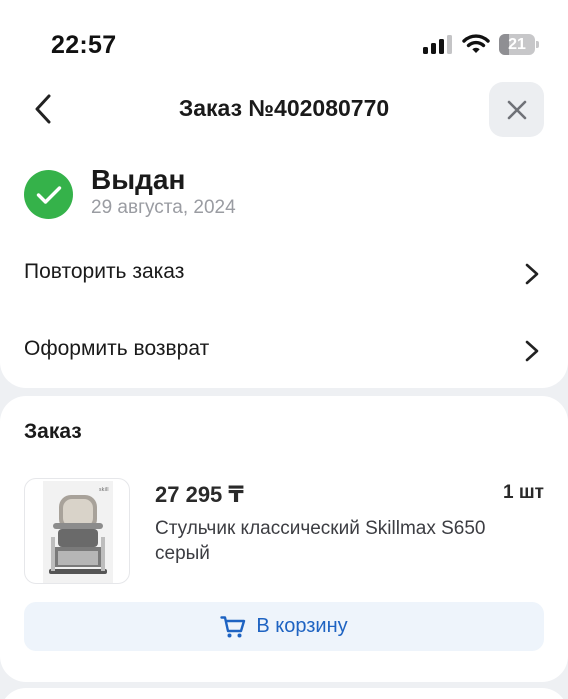  Describe the element at coordinates (284, 108) in the screenshot. I see `page-title: Заказ №402080770` at that location.